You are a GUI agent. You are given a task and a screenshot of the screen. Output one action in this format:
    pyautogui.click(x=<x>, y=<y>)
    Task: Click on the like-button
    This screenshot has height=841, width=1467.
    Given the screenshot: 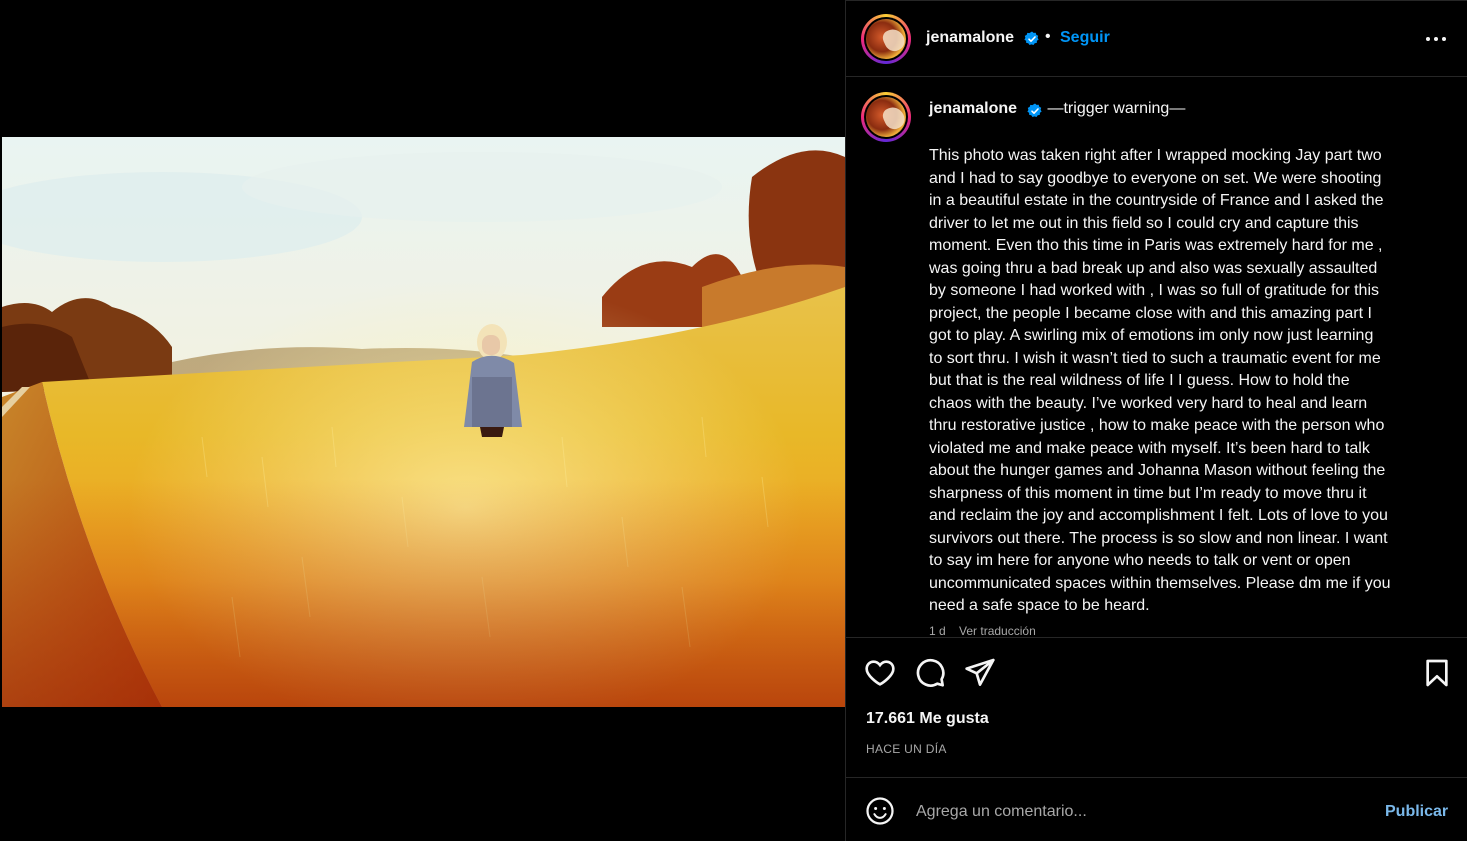 What is the action you would take?
    pyautogui.click(x=880, y=673)
    